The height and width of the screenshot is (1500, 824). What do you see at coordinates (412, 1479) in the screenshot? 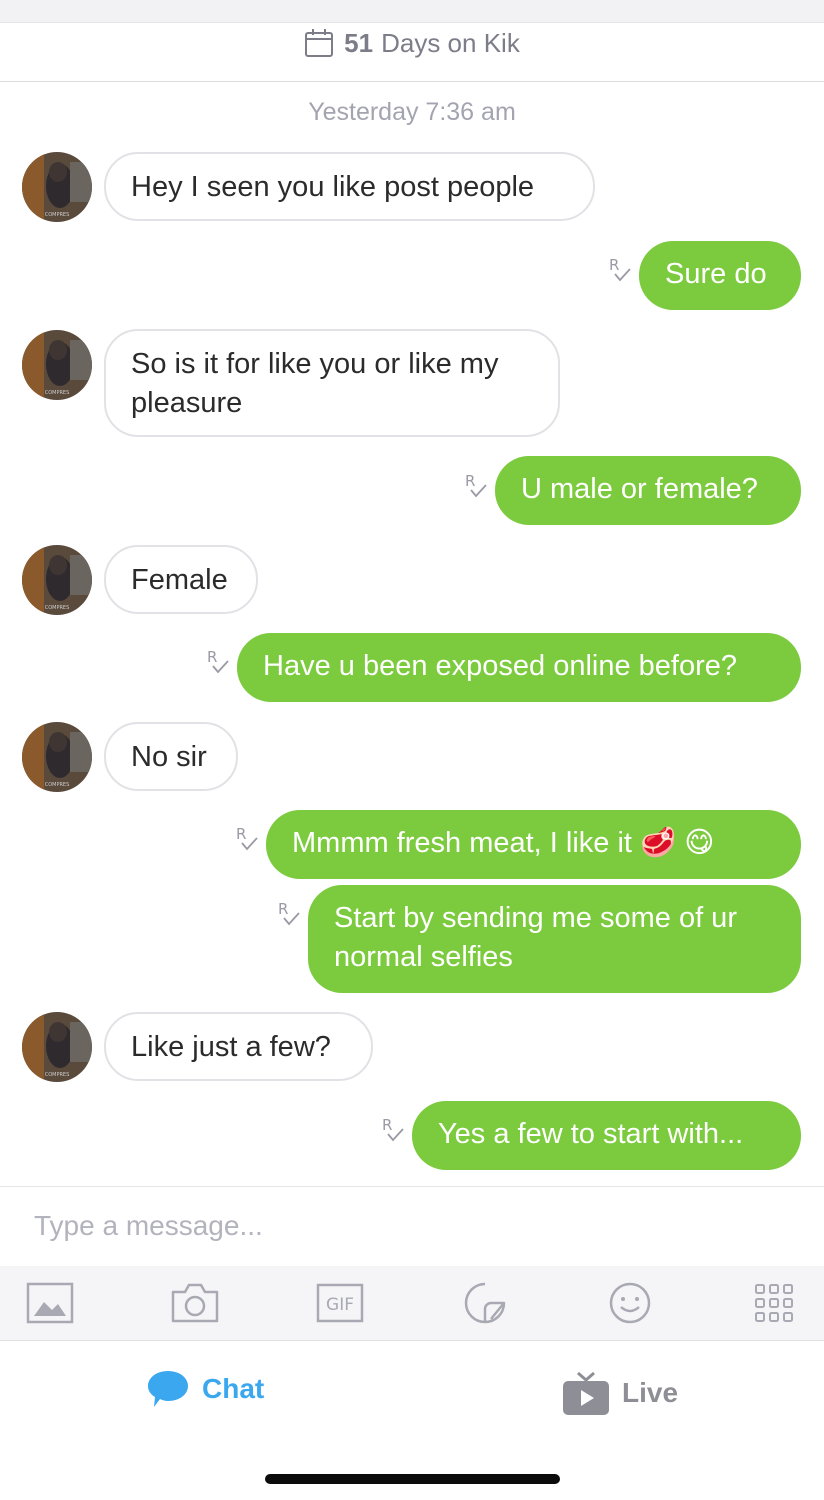
I see `home-indicator` at bounding box center [412, 1479].